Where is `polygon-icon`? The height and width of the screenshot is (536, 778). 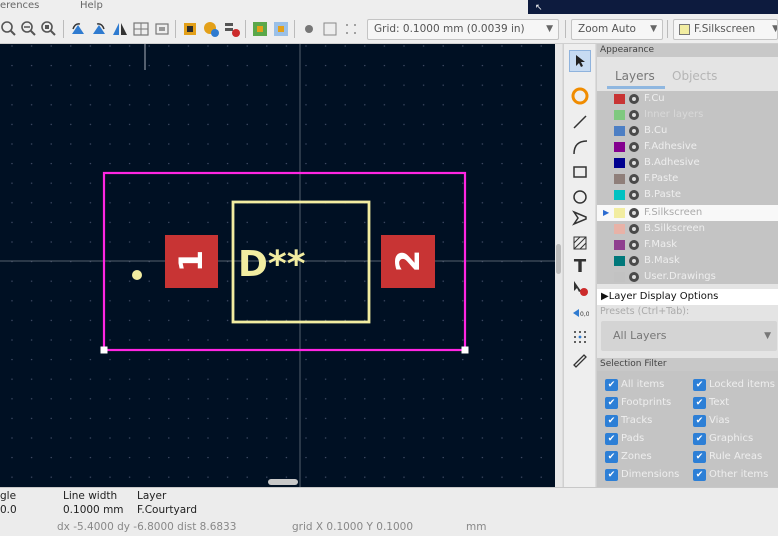
polygon-icon is located at coordinates (579, 218).